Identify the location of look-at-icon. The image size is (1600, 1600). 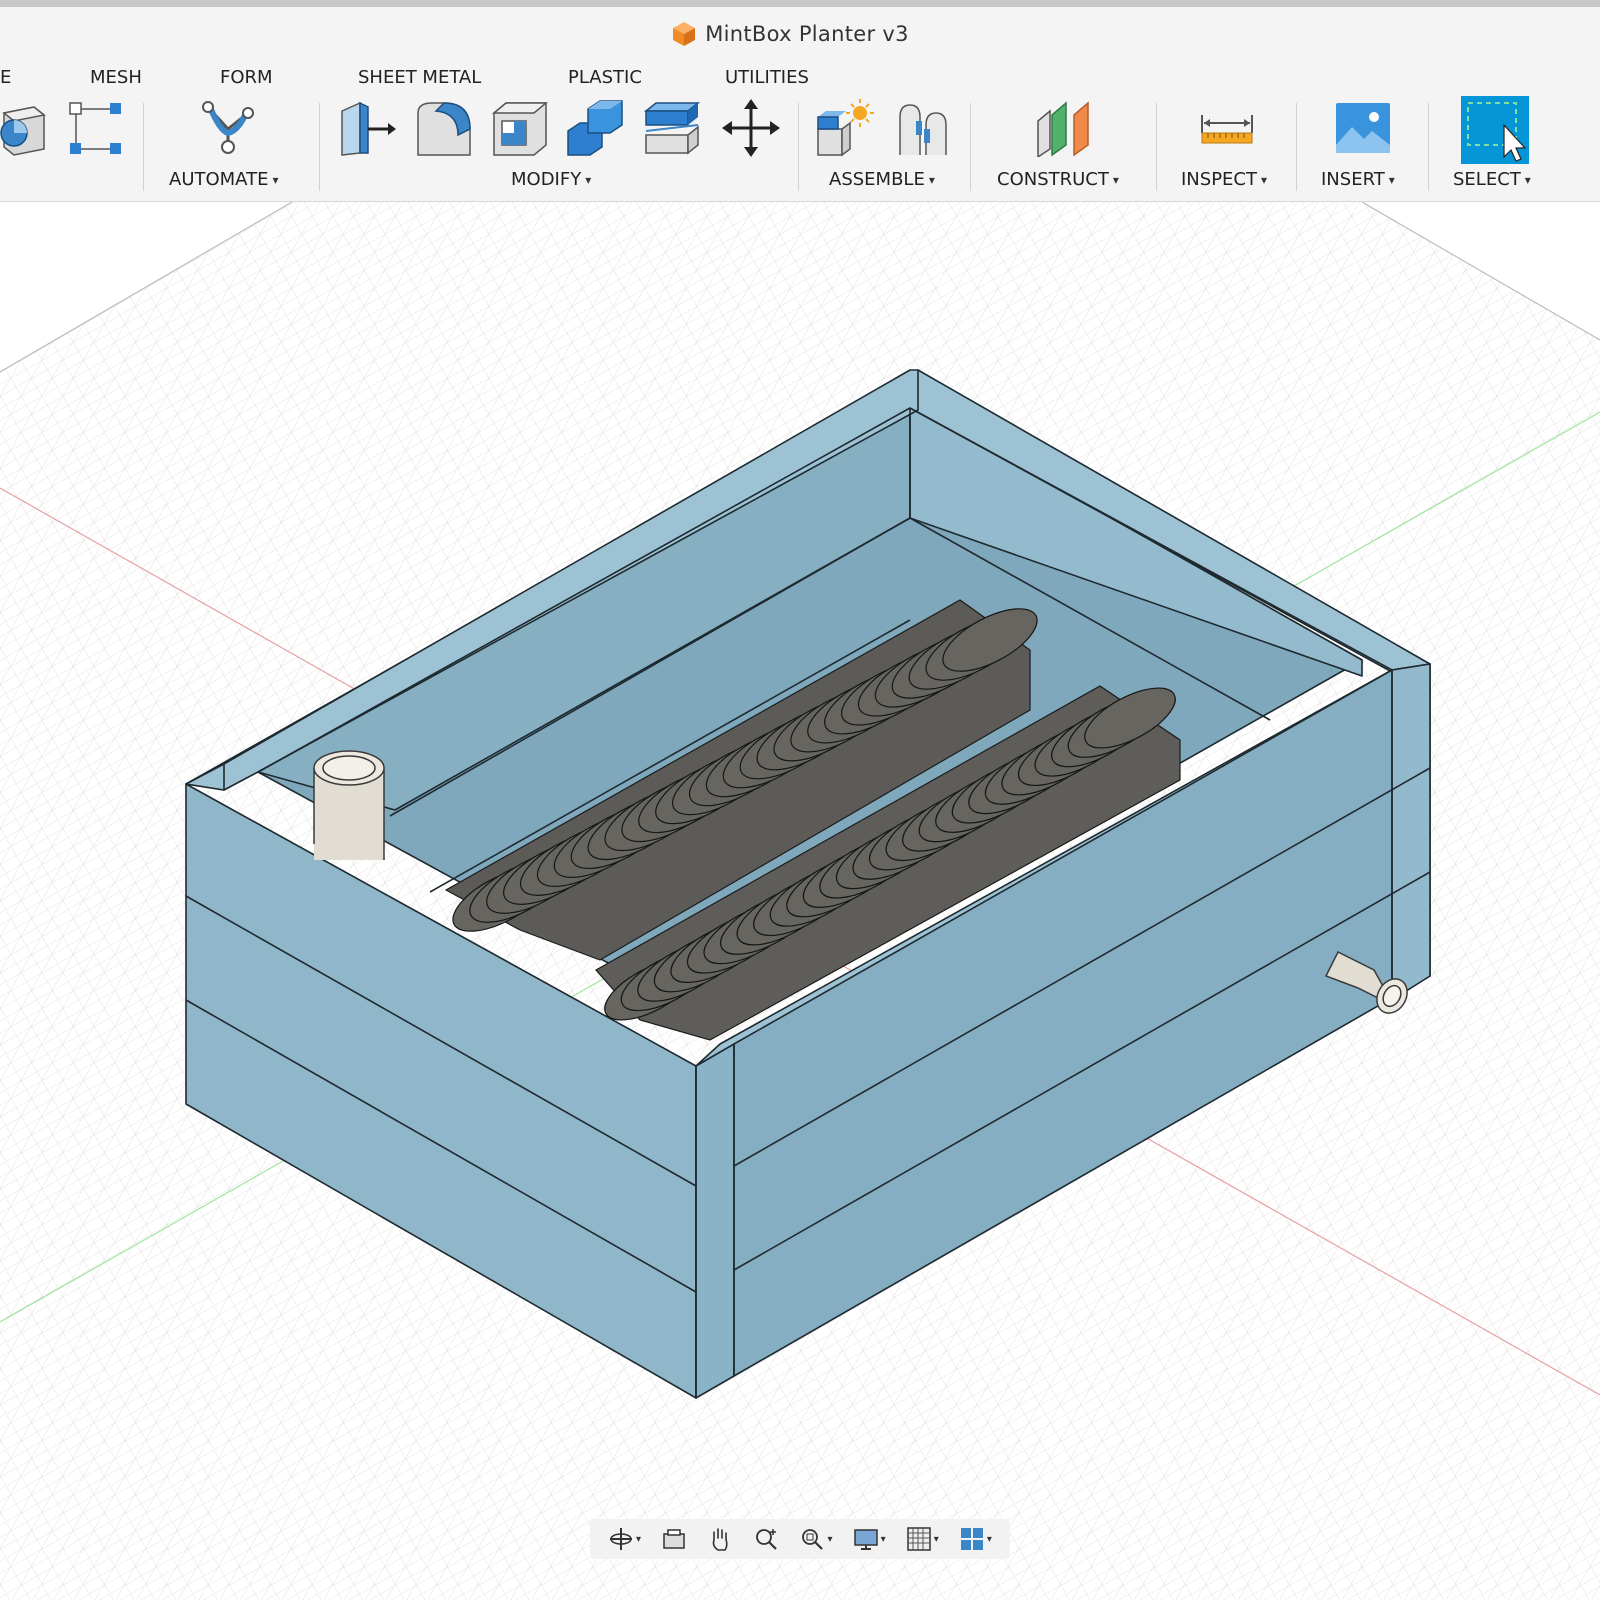
(674, 1539).